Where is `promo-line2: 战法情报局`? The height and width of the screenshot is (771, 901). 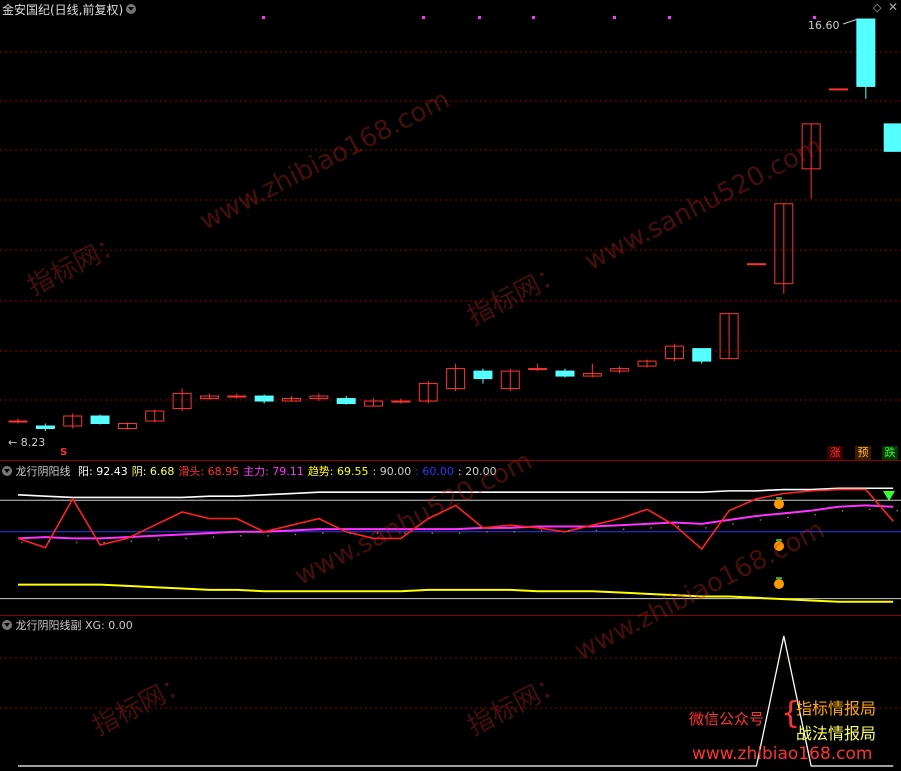 promo-line2: 战法情报局 is located at coordinates (836, 733).